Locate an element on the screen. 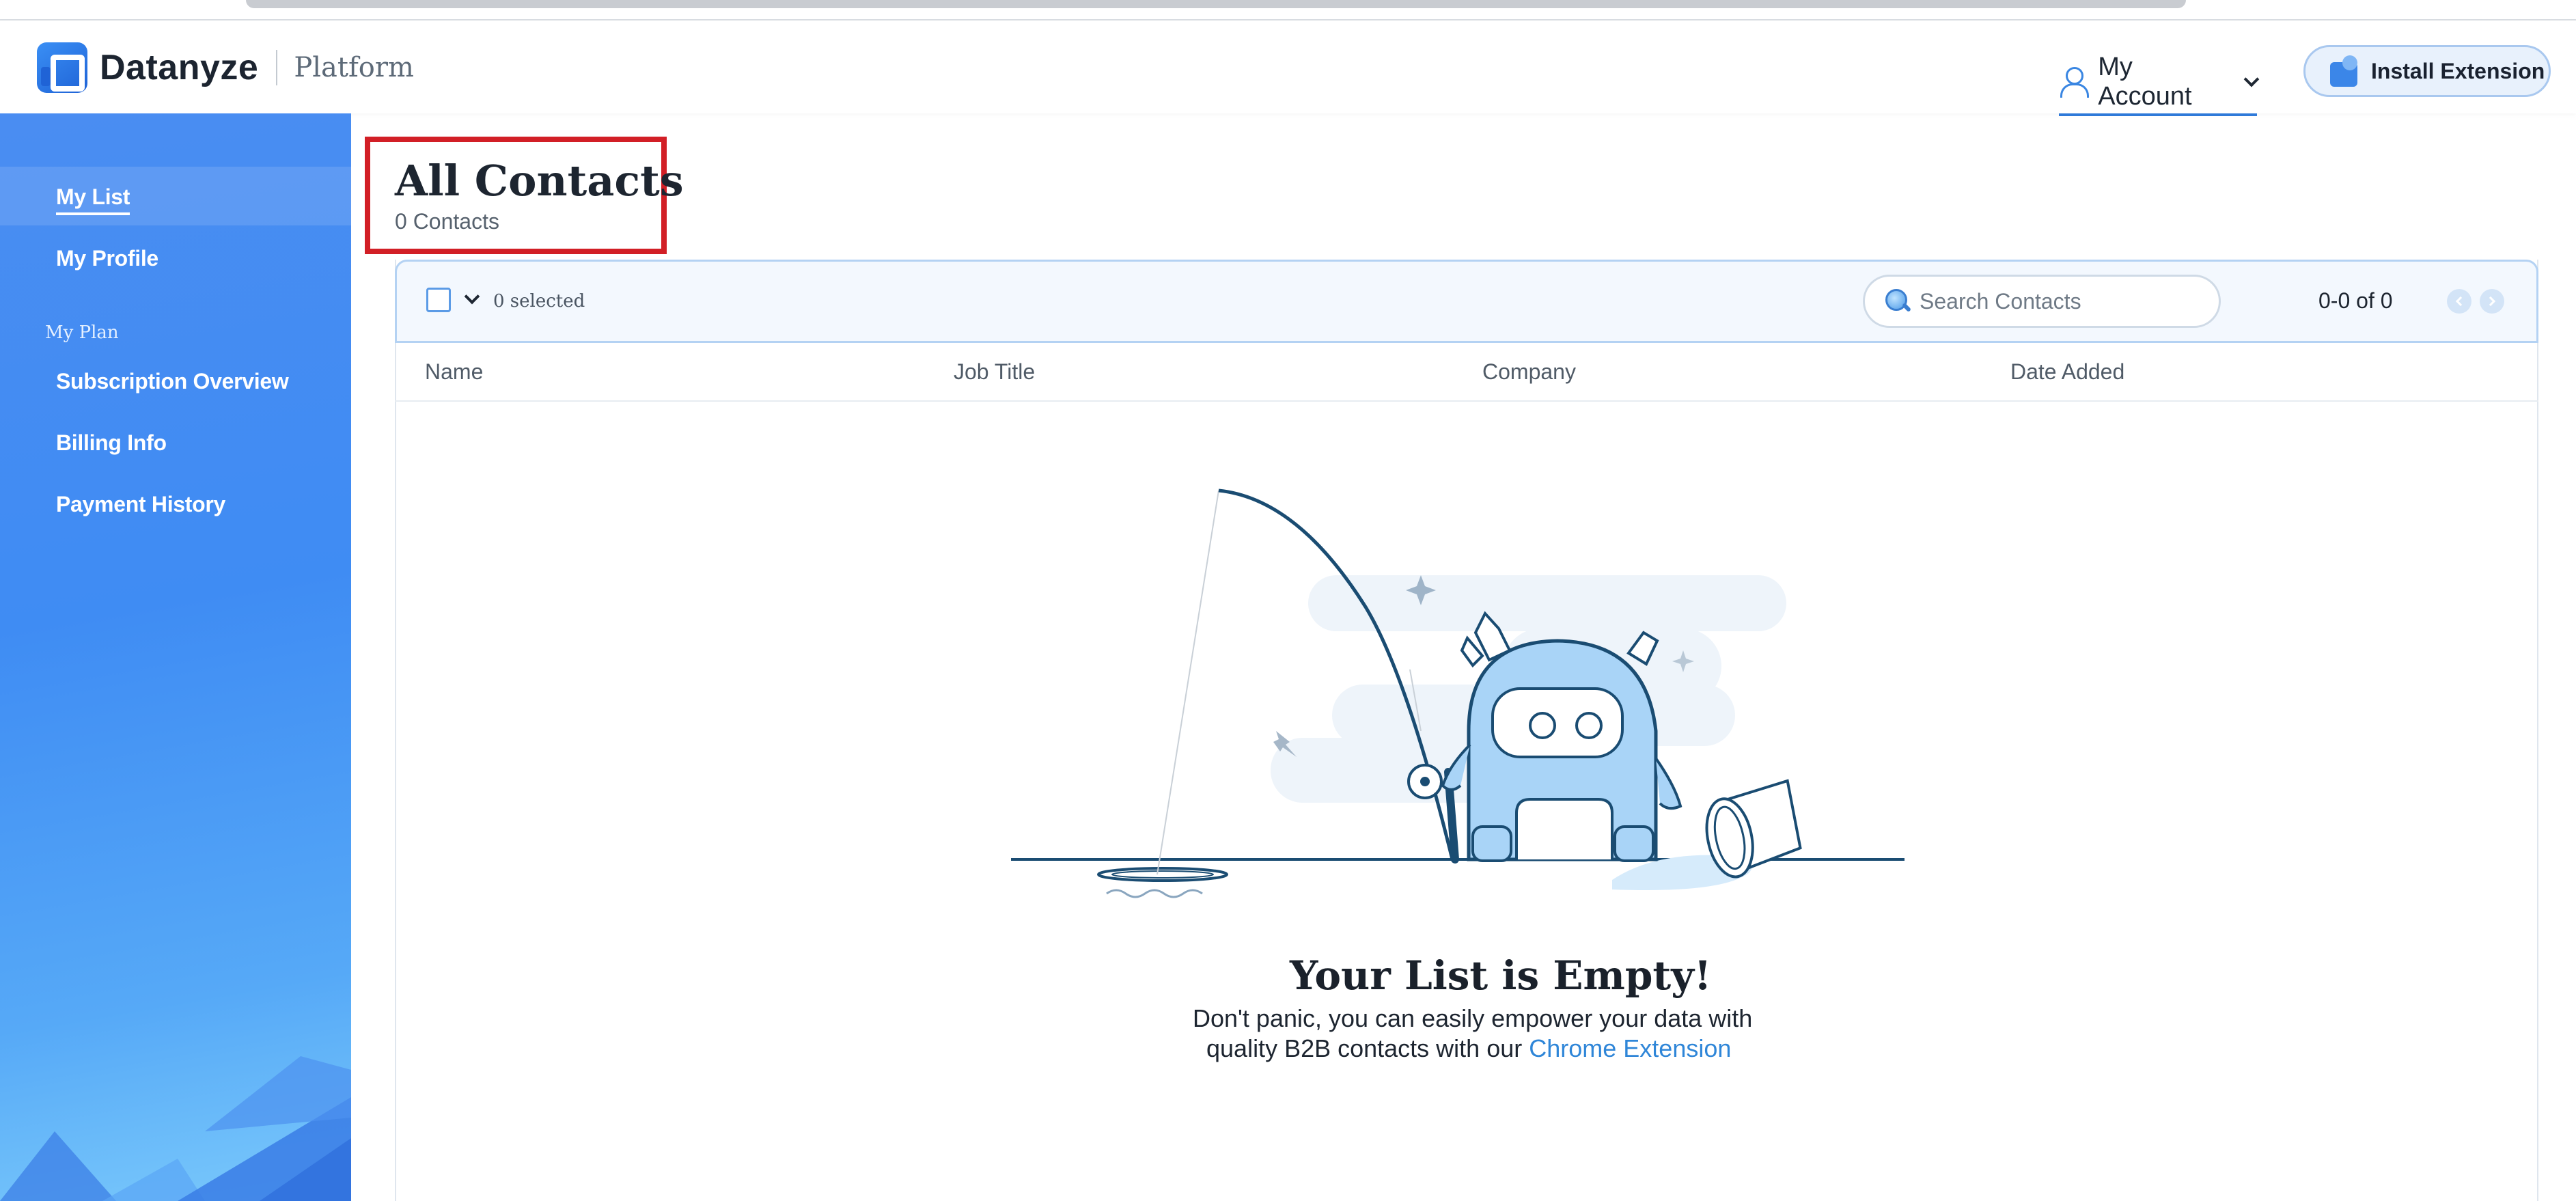 The width and height of the screenshot is (2576, 1201). column-header-job-title: Job Title is located at coordinates (994, 372).